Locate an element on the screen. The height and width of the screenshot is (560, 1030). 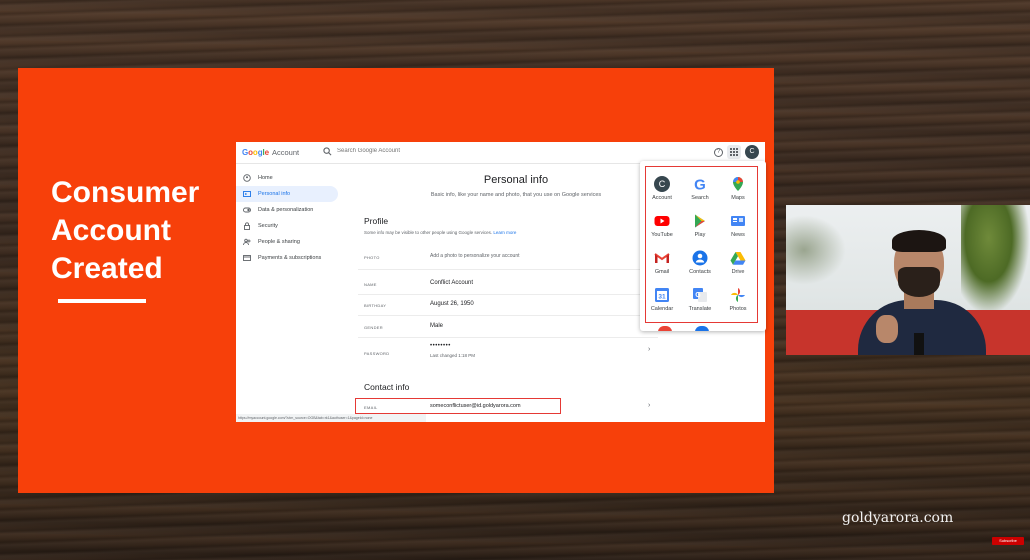
row-value: Conflict Account is located at coordinates (452, 283).